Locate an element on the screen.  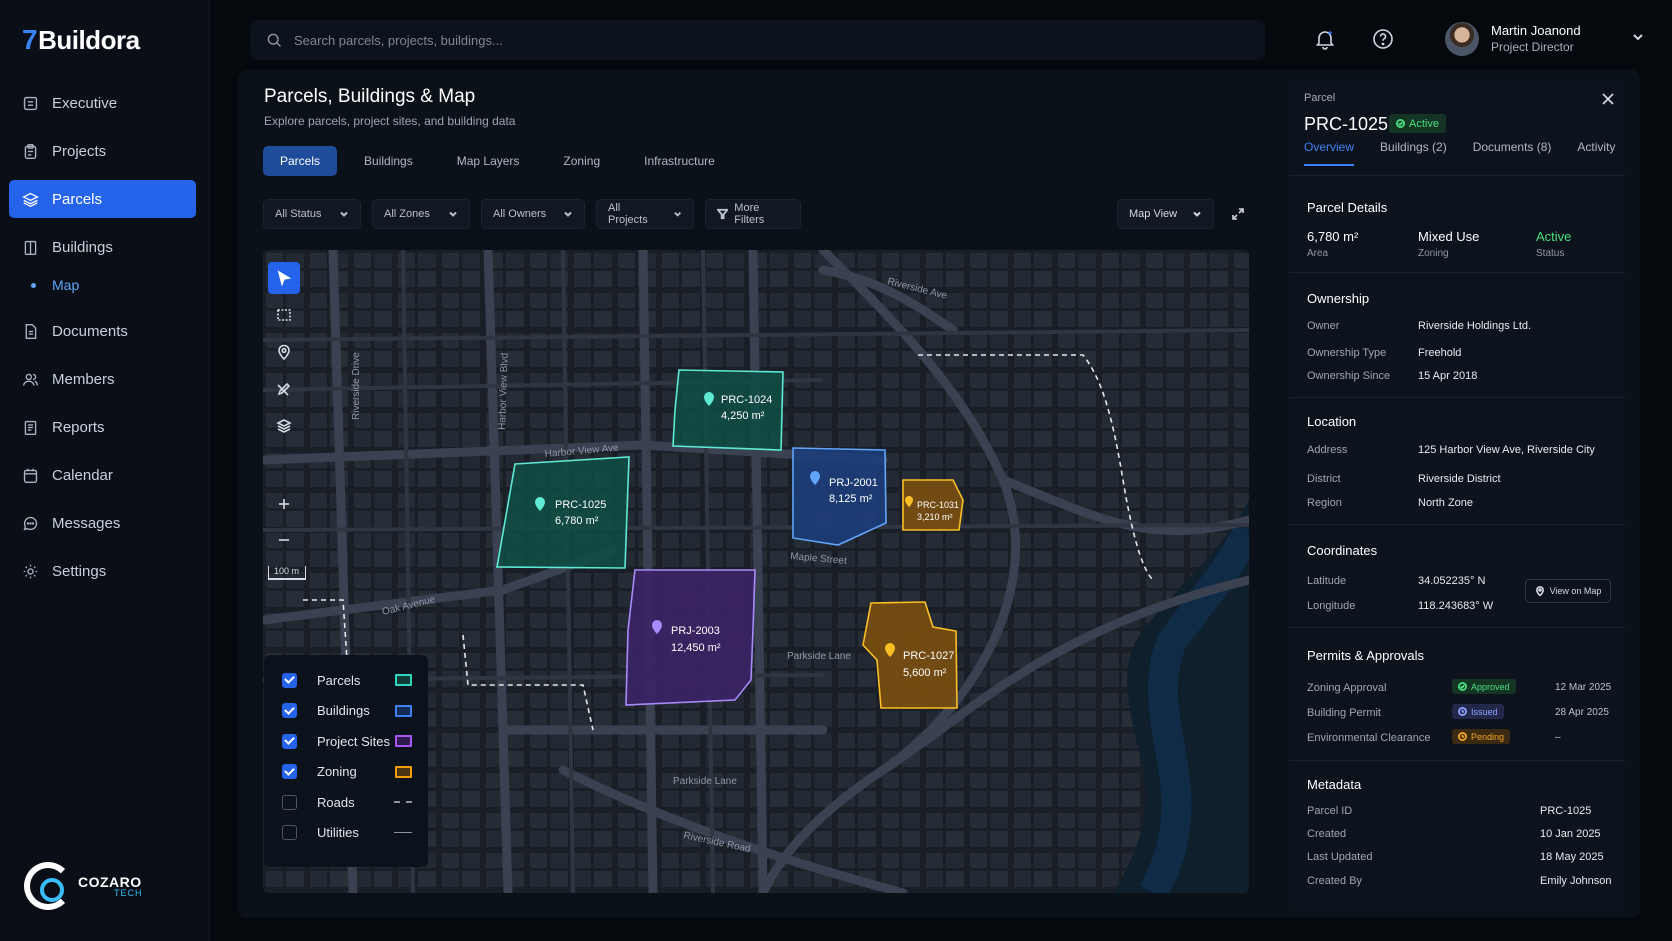
sidebar-item-buildings: Buildings is located at coordinates (102, 247).